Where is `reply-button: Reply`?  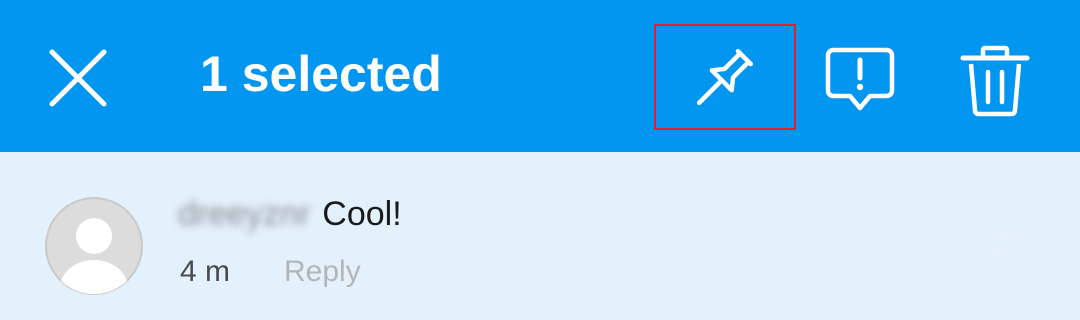
reply-button: Reply is located at coordinates (322, 271).